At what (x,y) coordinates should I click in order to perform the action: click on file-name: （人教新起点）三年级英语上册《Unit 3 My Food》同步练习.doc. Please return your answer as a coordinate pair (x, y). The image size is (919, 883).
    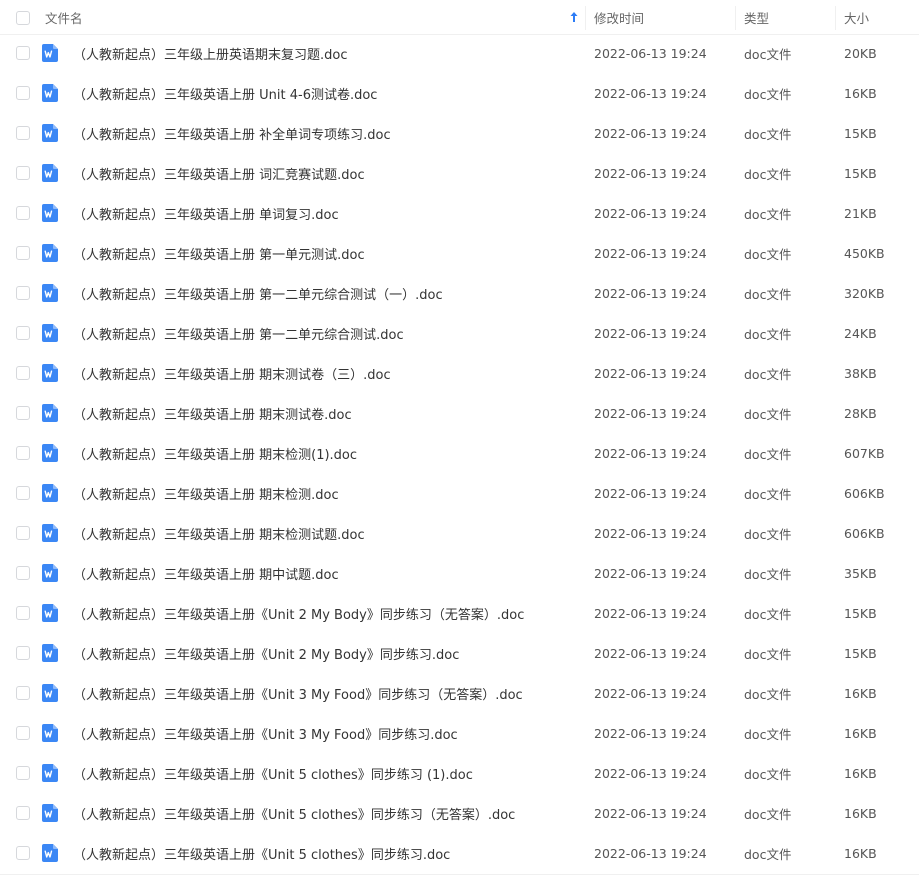
    Looking at the image, I should click on (265, 733).